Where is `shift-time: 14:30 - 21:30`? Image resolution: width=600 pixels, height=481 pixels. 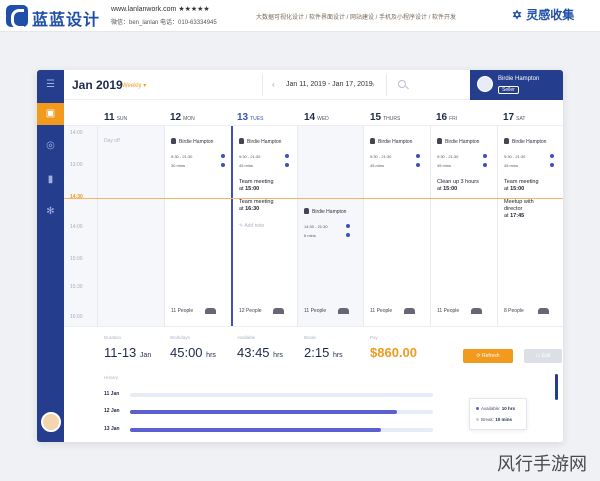
shift-time: 14:30 - 21:30 is located at coordinates (316, 226).